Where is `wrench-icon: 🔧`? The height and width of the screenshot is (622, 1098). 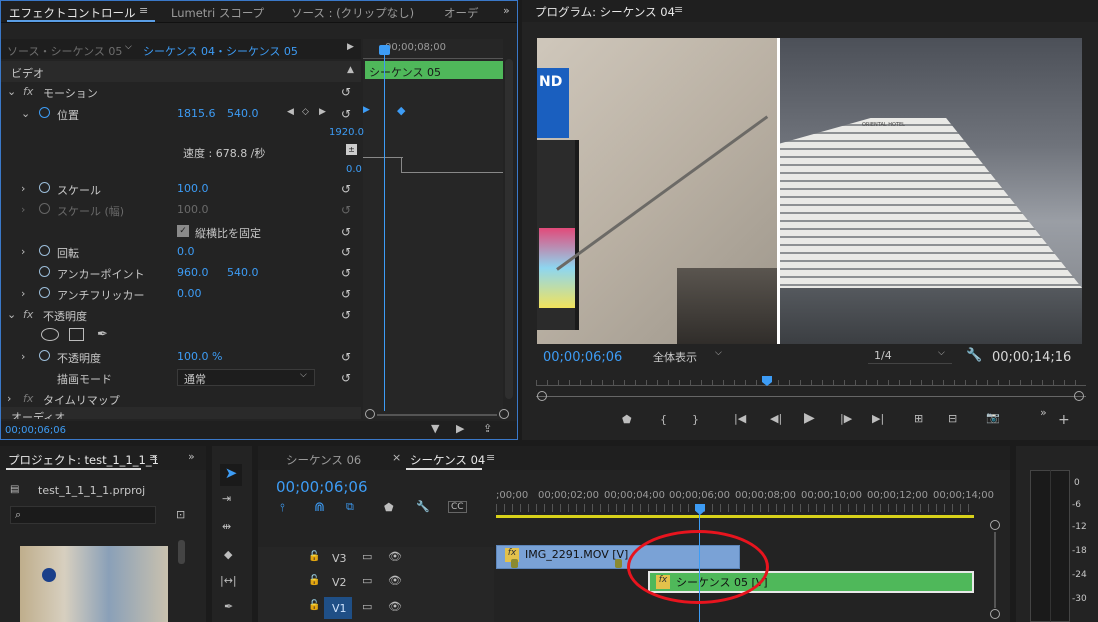 wrench-icon: 🔧 is located at coordinates (974, 355).